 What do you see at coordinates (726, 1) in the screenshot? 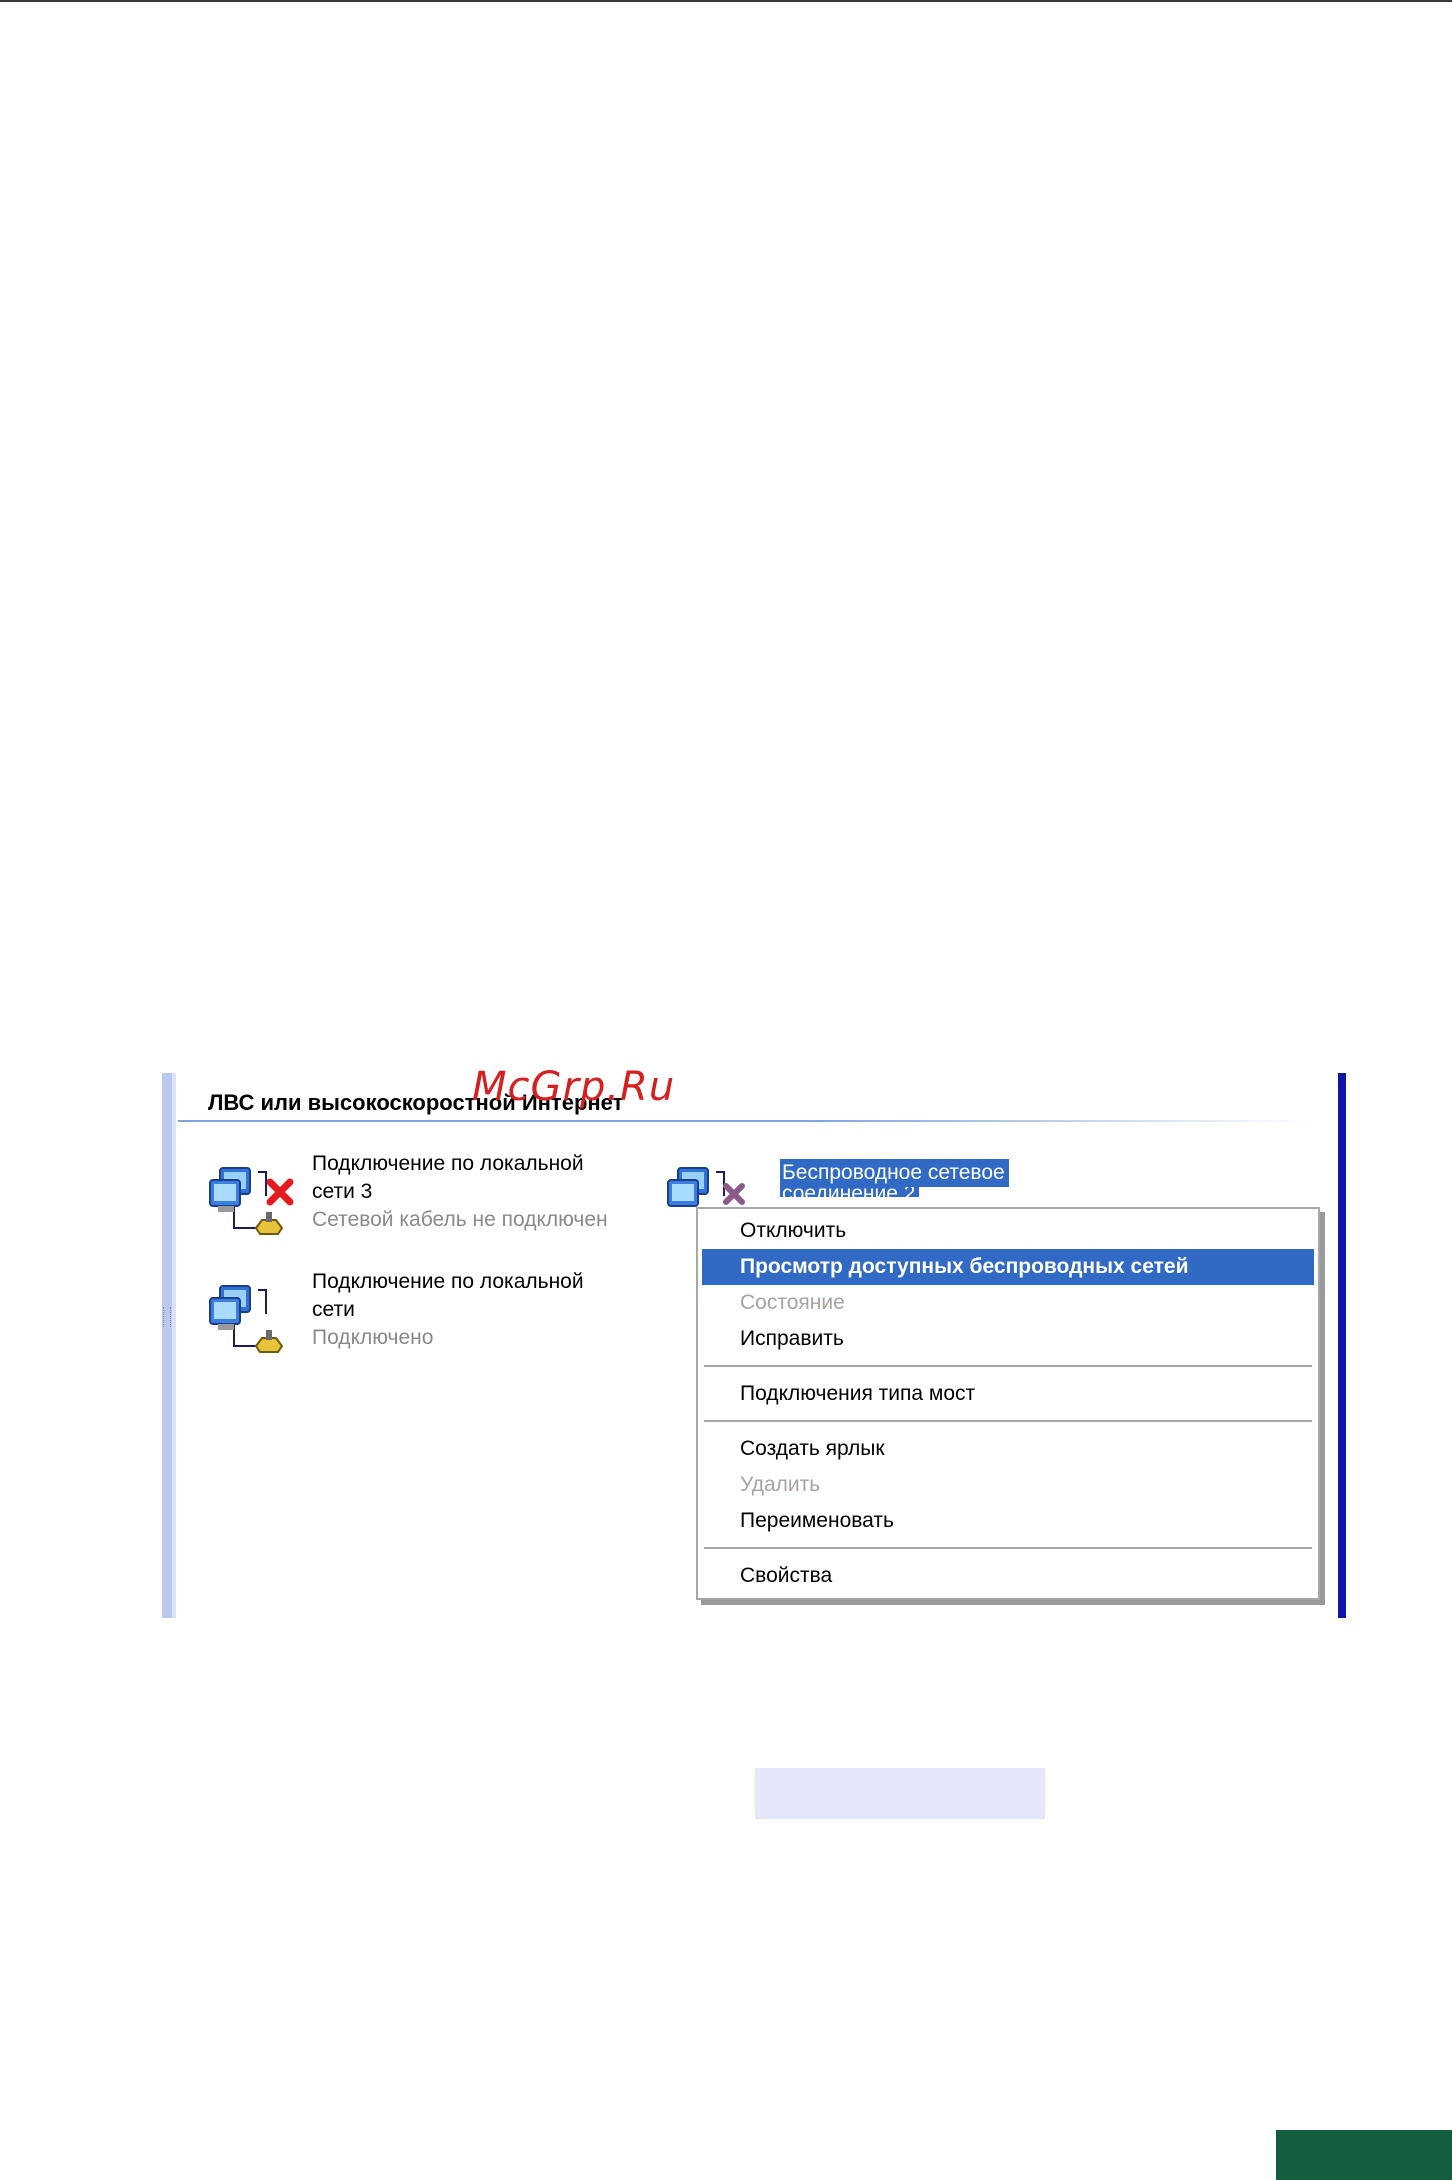
I see `top-rule` at bounding box center [726, 1].